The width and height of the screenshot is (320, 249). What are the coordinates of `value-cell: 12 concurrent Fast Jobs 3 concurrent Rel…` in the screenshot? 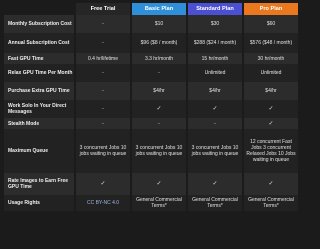 It's located at (271, 151).